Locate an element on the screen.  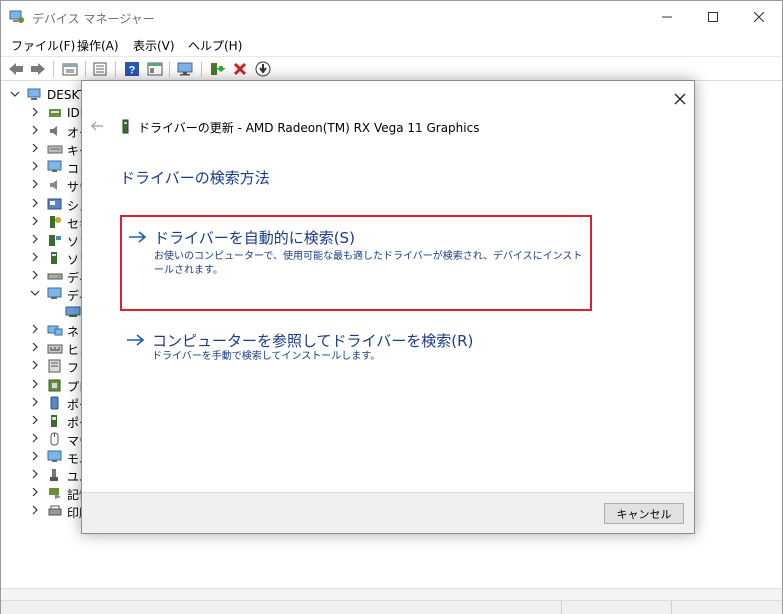
dialog-footer: キャンセル is located at coordinates (388, 512).